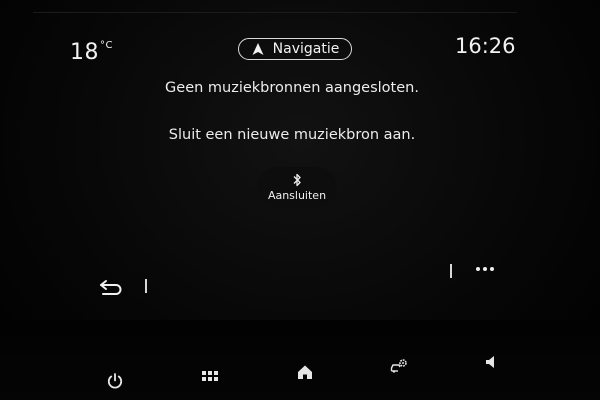 This screenshot has width=600, height=400. I want to click on apps-grid-icon, so click(210, 376).